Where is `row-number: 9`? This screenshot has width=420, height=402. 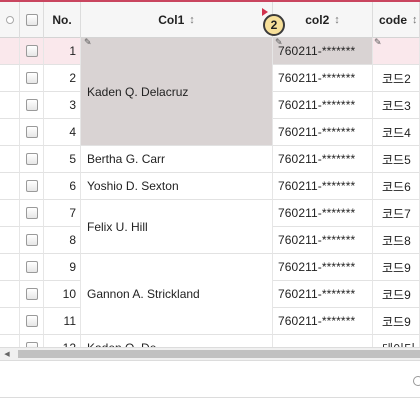
row-number: 9 is located at coordinates (62, 267).